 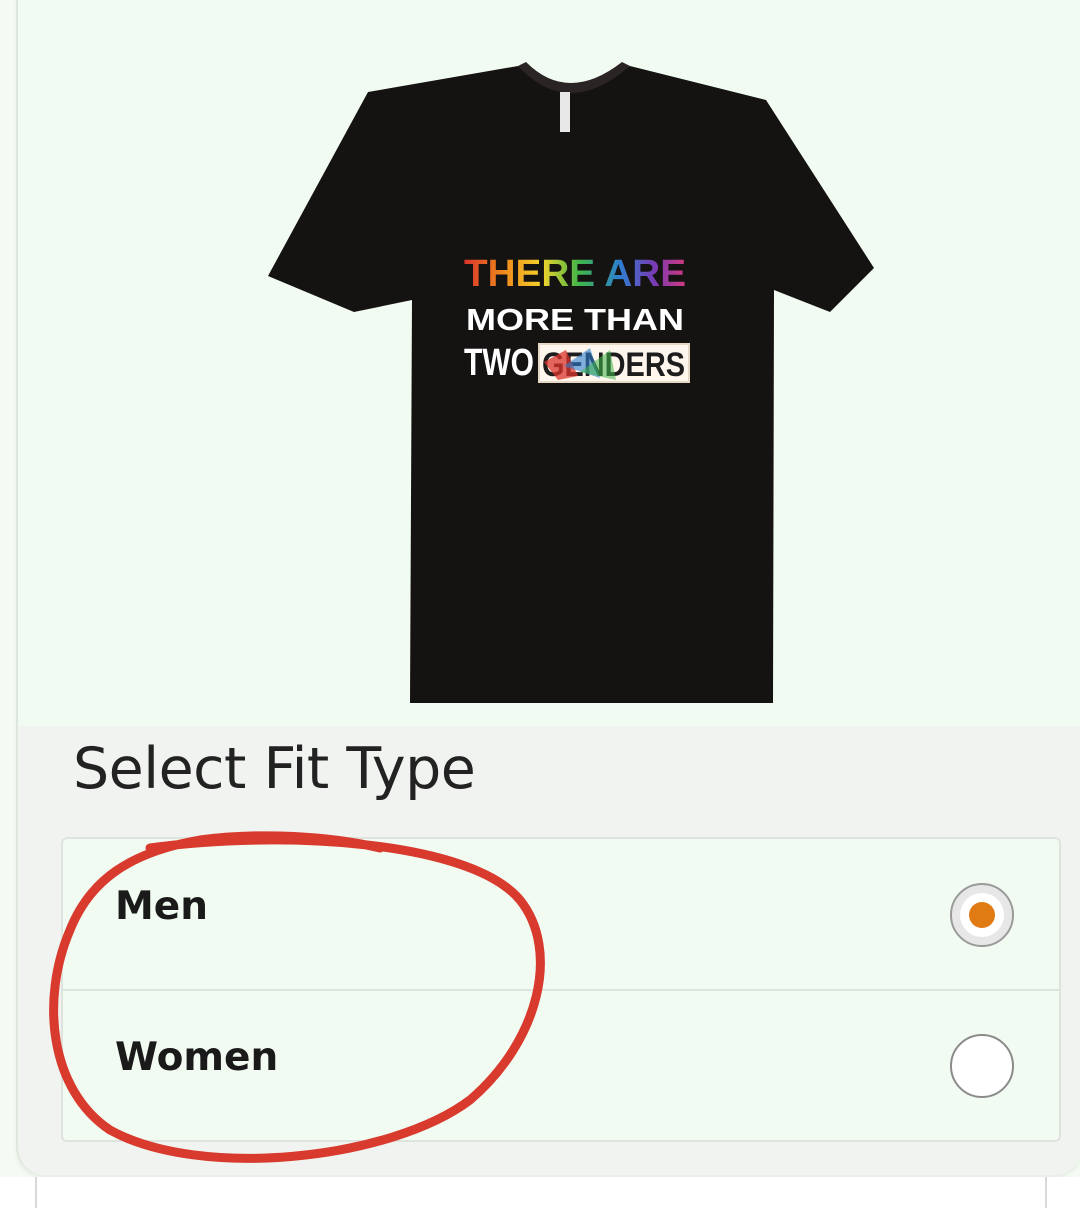 What do you see at coordinates (274, 769) in the screenshot?
I see `fit-type-title: Select Fit Type` at bounding box center [274, 769].